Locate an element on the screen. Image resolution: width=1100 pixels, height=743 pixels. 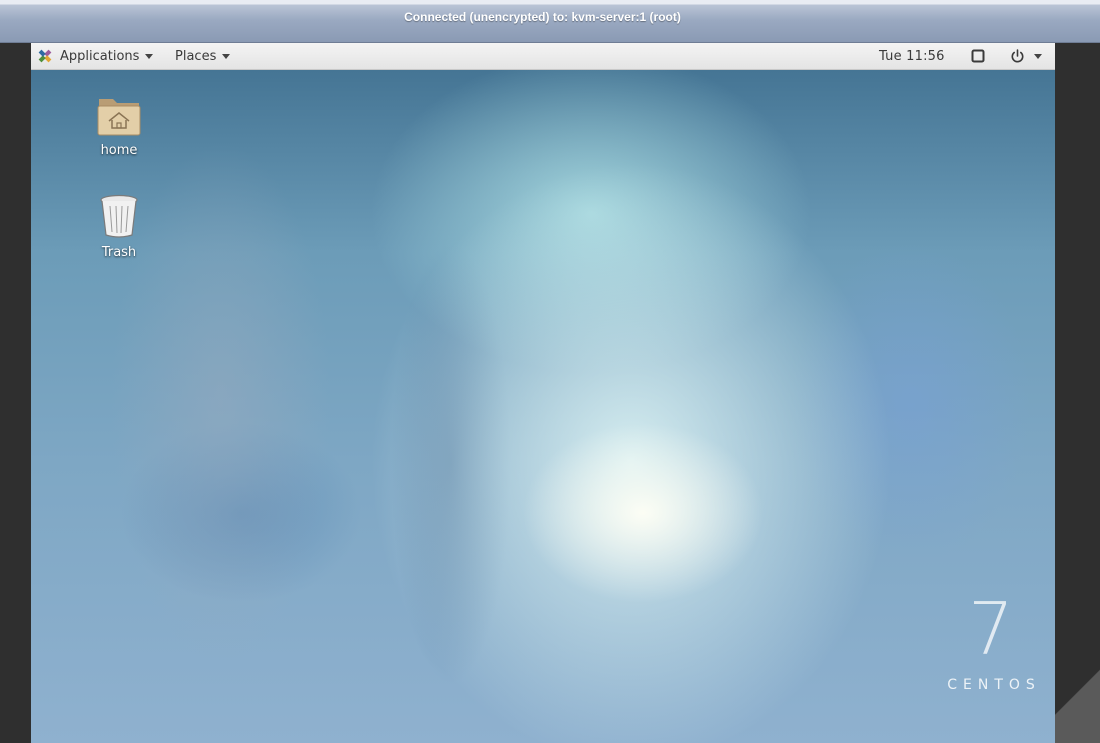
centos-wordmark: CENTOS is located at coordinates (994, 685).